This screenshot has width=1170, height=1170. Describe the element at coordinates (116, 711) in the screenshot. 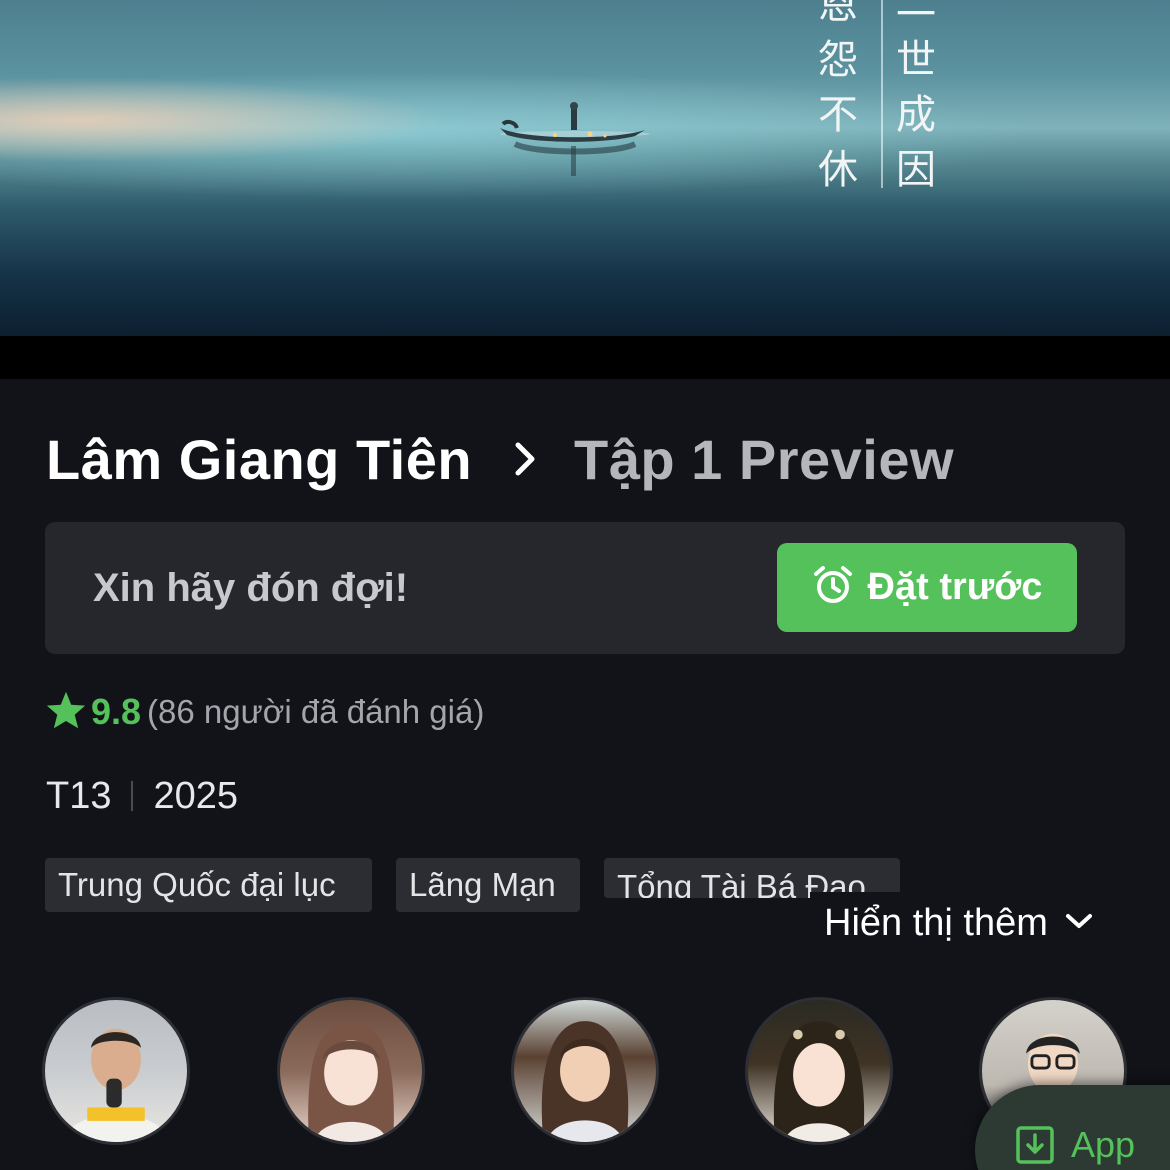

I see `rating-score: 9.8` at that location.